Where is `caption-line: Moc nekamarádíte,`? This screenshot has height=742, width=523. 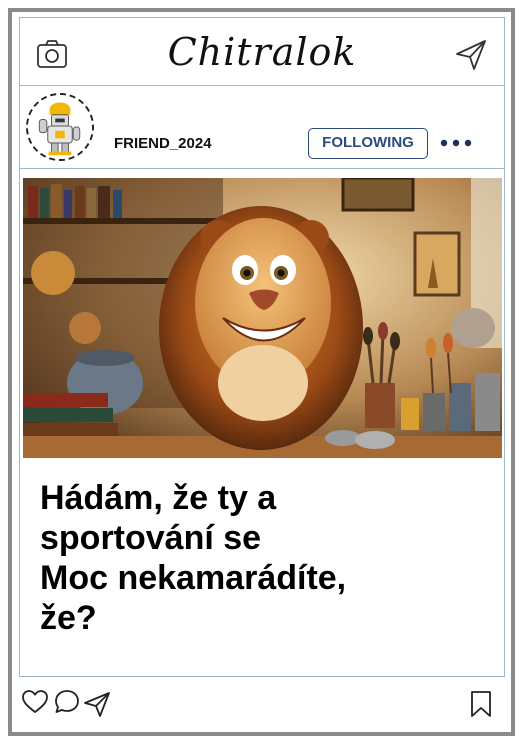
caption-line: Moc nekamarádíte, is located at coordinates (193, 578).